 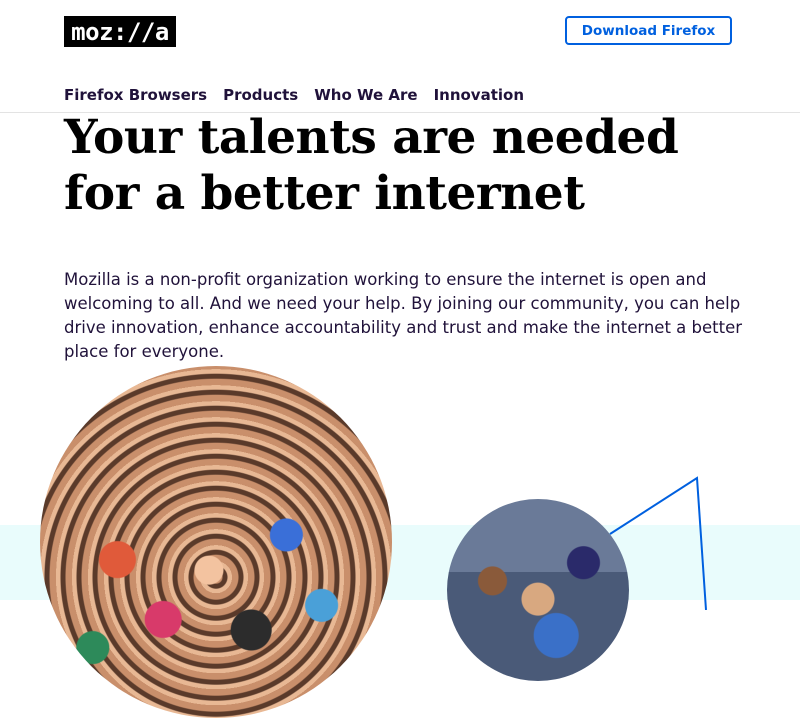 What do you see at coordinates (648, 30) in the screenshot?
I see `download-firefox-button: Download Firefox` at bounding box center [648, 30].